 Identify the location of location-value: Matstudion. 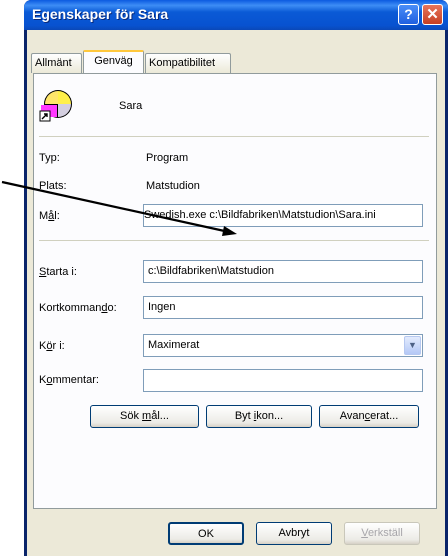
(173, 186).